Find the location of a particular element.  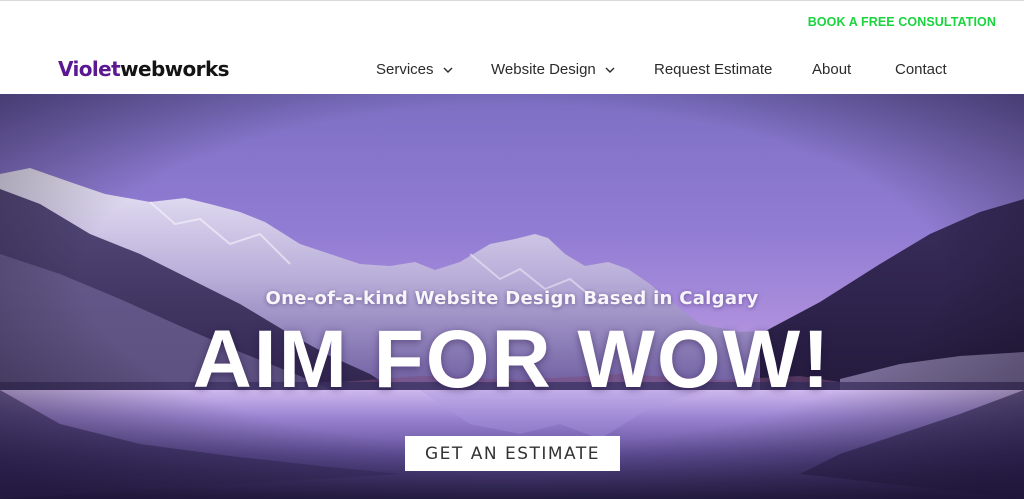

nav-item-website-design: Website Design is located at coordinates (553, 69).